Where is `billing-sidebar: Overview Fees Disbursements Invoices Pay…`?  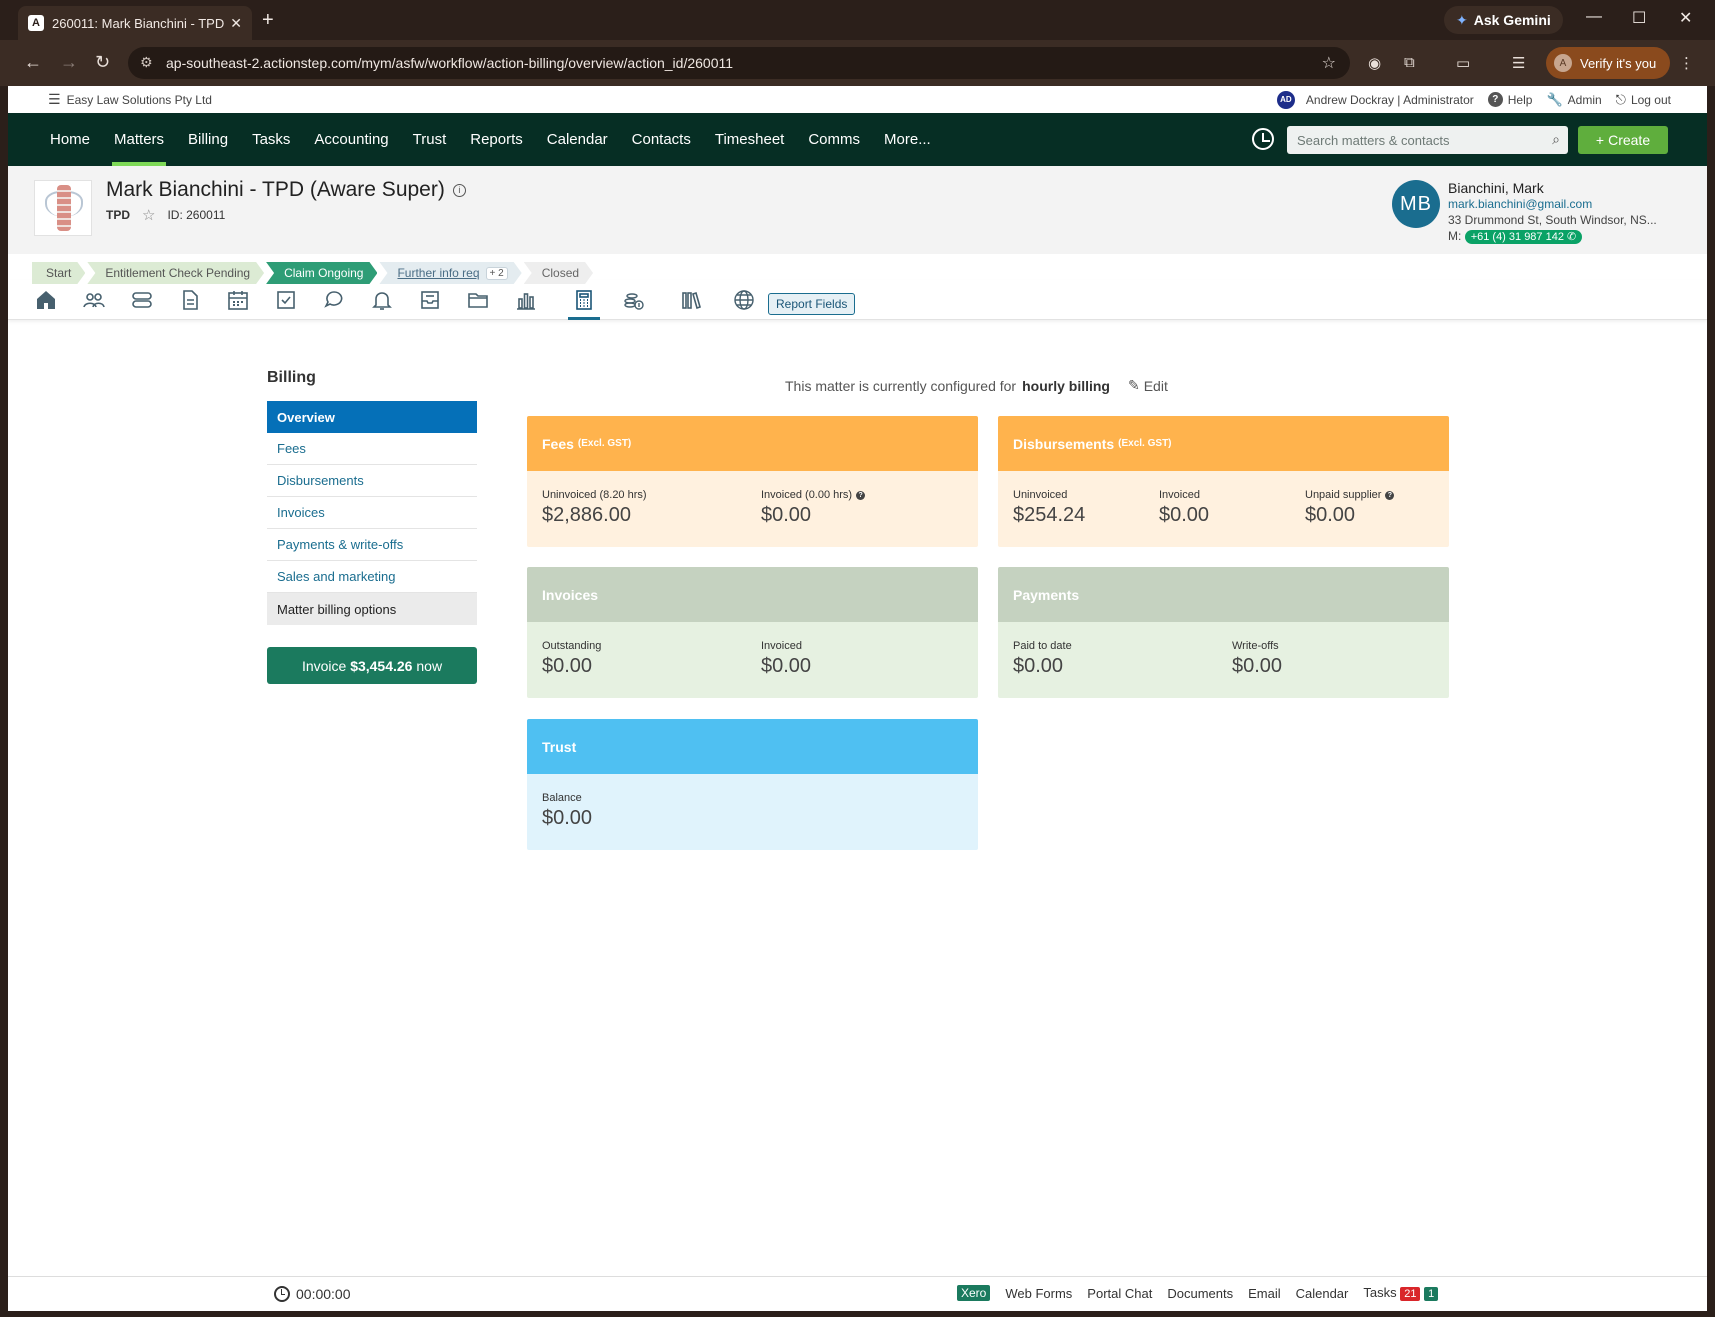
billing-sidebar: Overview Fees Disbursements Invoices Pay… is located at coordinates (372, 513).